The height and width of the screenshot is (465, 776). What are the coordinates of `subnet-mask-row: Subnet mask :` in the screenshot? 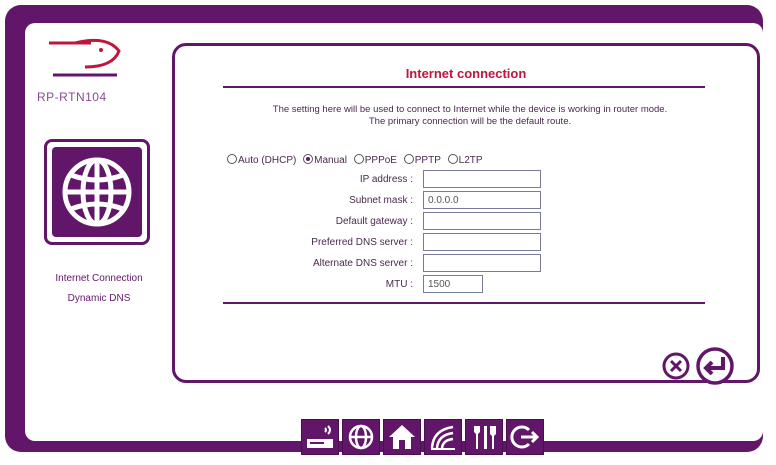 It's located at (469, 201).